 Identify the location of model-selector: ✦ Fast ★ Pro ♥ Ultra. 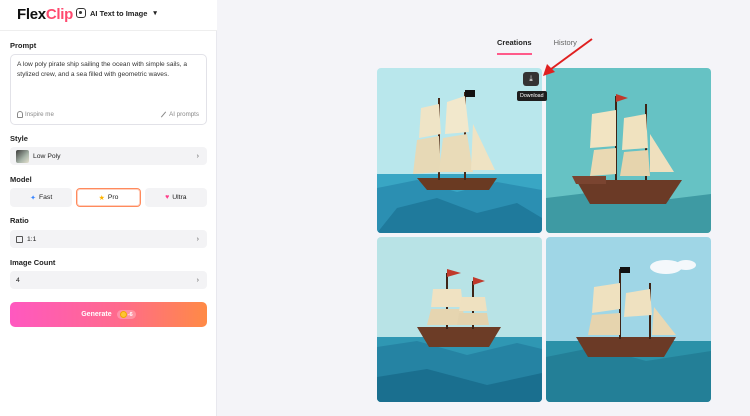
(108, 197).